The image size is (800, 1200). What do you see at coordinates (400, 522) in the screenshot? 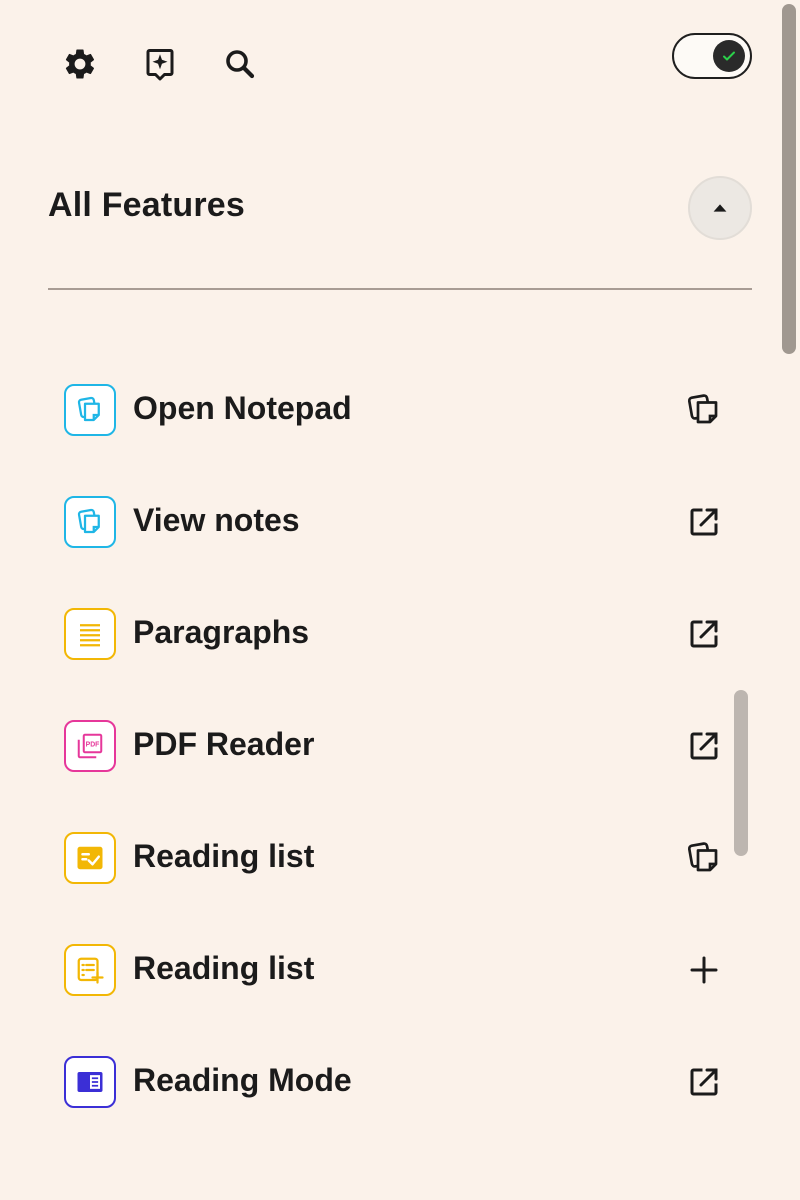
I see `feature-item-view-notes: View notes` at bounding box center [400, 522].